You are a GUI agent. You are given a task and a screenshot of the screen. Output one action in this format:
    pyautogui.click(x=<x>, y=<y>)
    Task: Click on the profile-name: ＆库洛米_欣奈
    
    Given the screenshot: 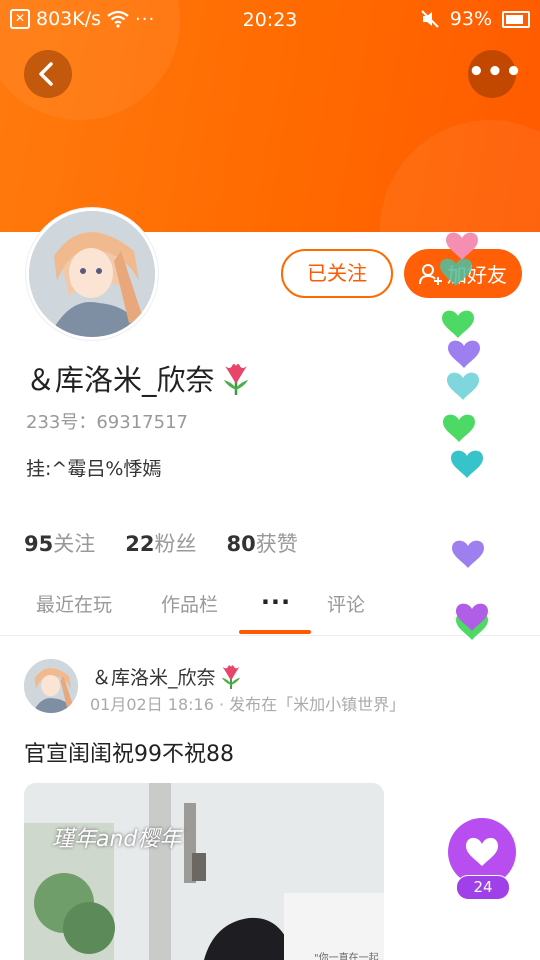 What is the action you would take?
    pyautogui.click(x=139, y=378)
    